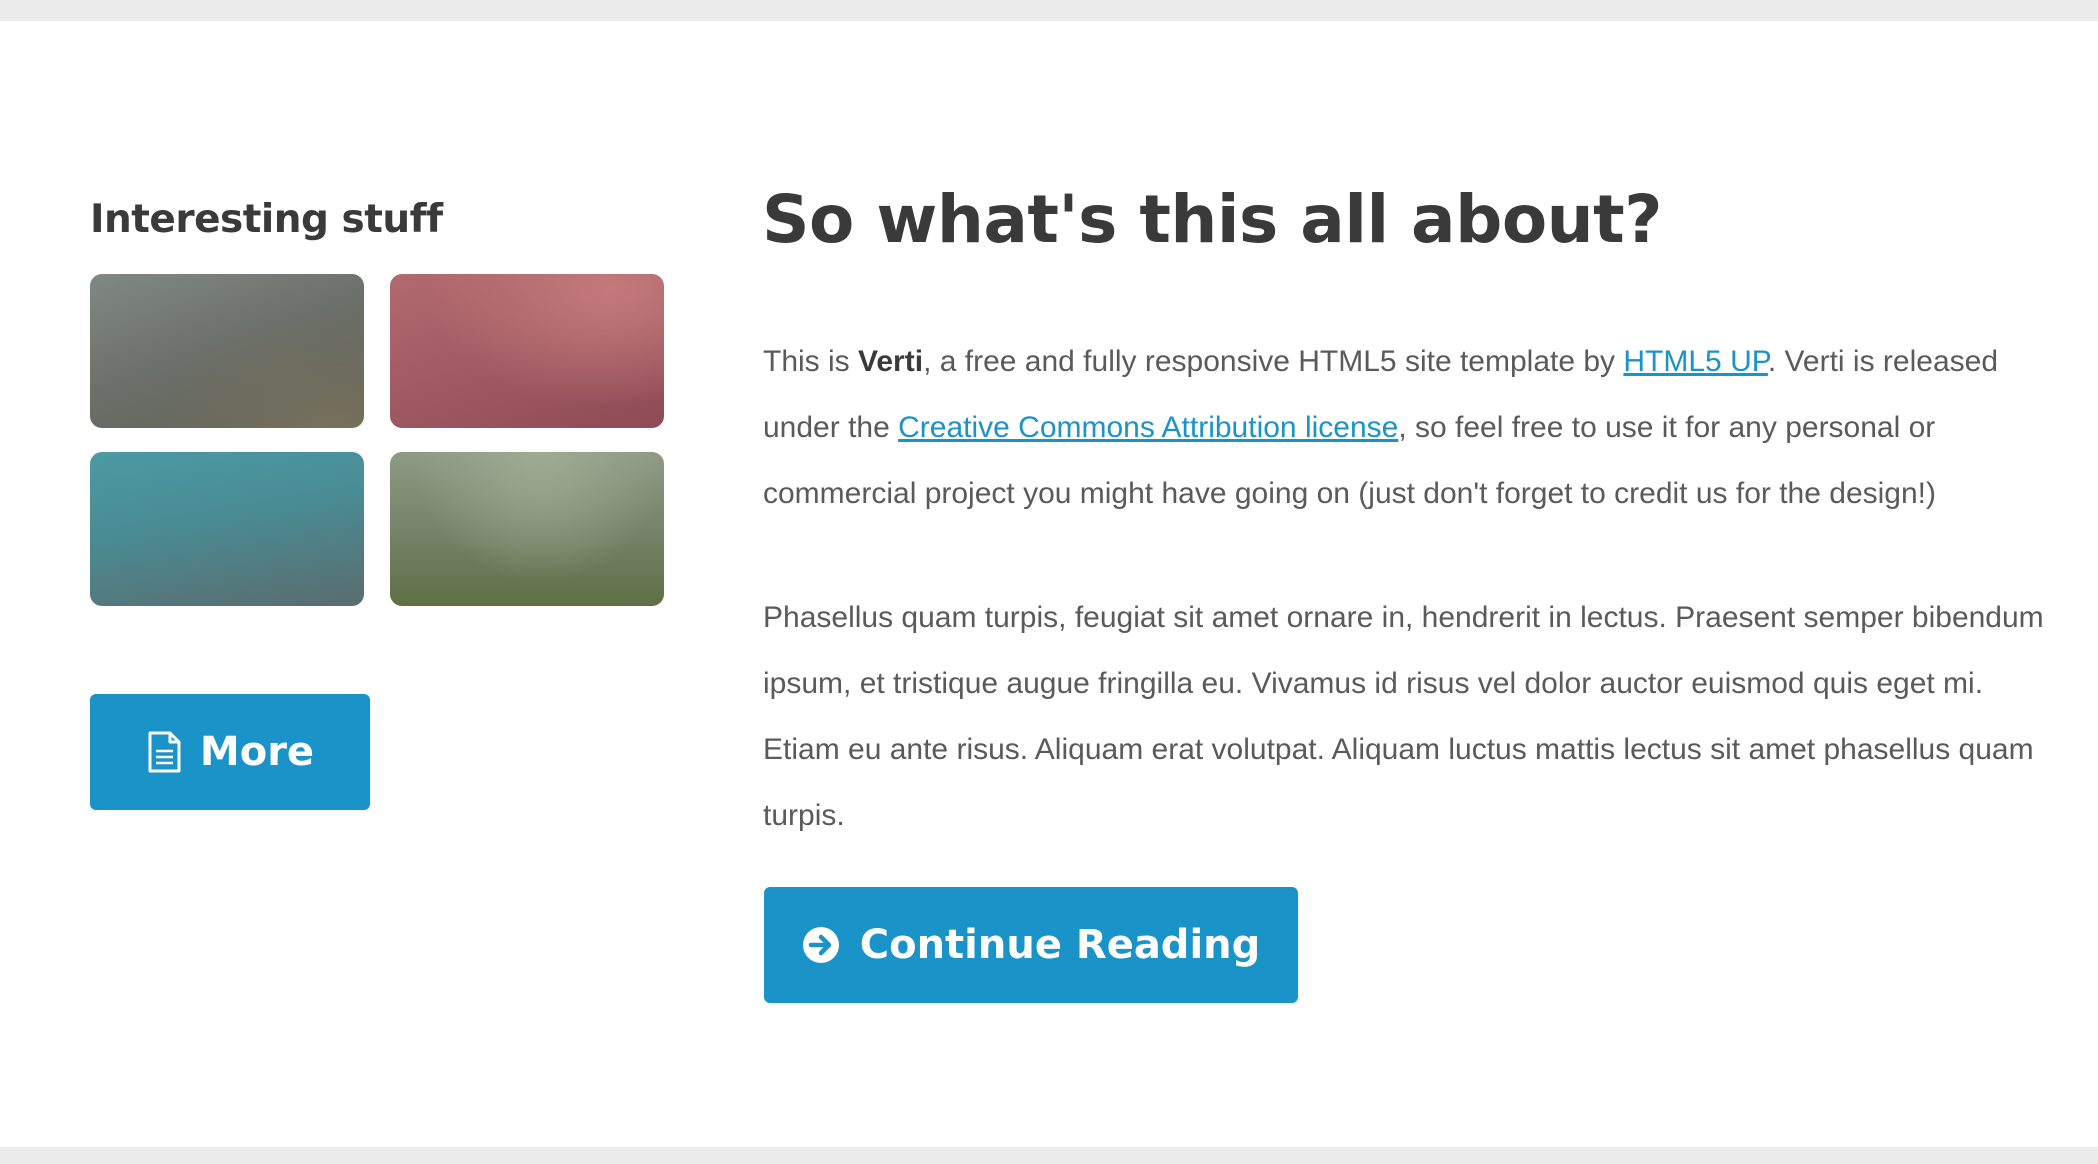 This screenshot has height=1164, width=2098. I want to click on continue-reading-button: Continue Reading, so click(1031, 945).